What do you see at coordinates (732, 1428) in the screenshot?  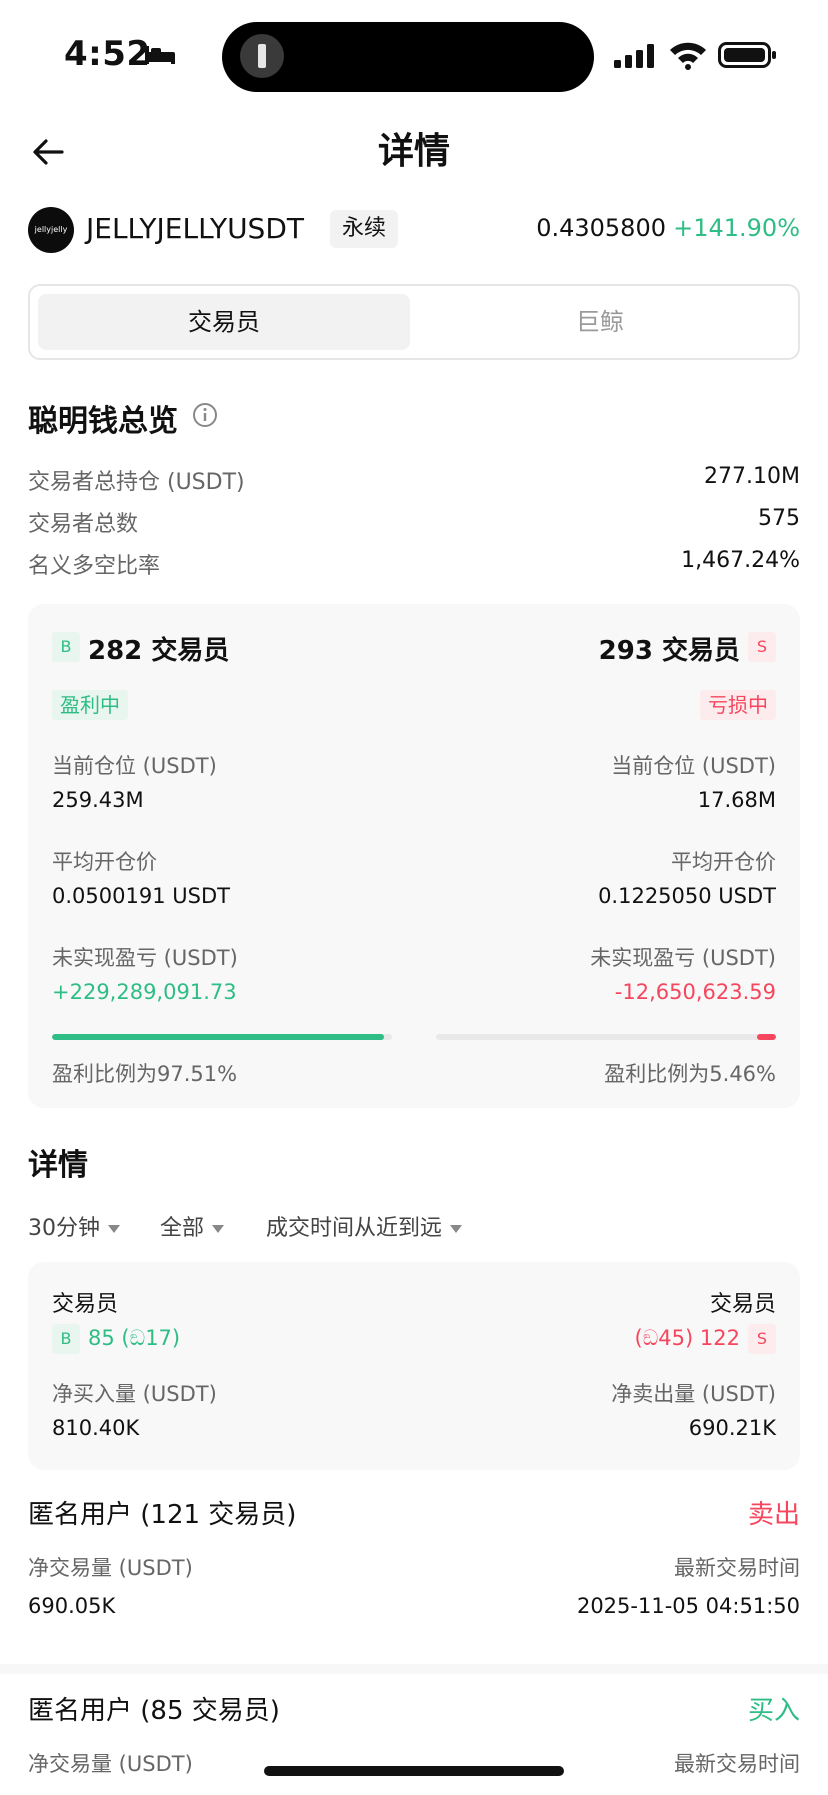 I see `net-sell-value: 690.21K` at bounding box center [732, 1428].